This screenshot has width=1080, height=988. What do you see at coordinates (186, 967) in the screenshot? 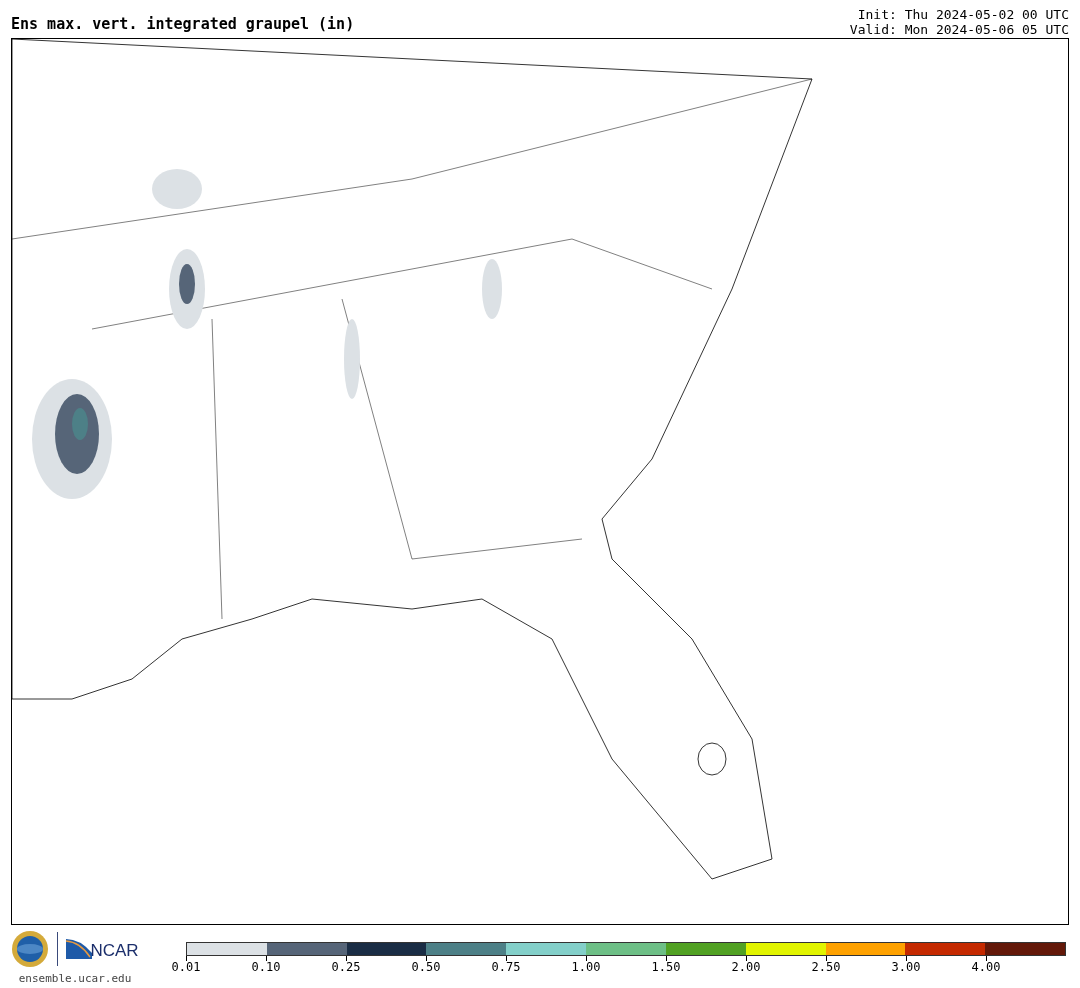
I see `colorbar-label: 0.01` at bounding box center [186, 967].